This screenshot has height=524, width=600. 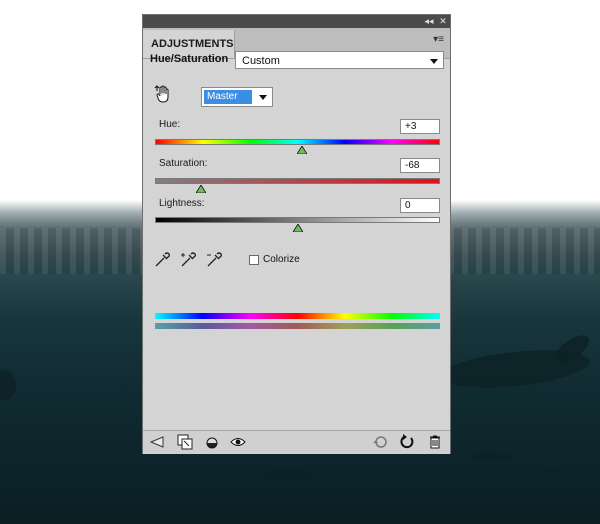 What do you see at coordinates (182, 203) in the screenshot?
I see `lightness-label: Lightness:` at bounding box center [182, 203].